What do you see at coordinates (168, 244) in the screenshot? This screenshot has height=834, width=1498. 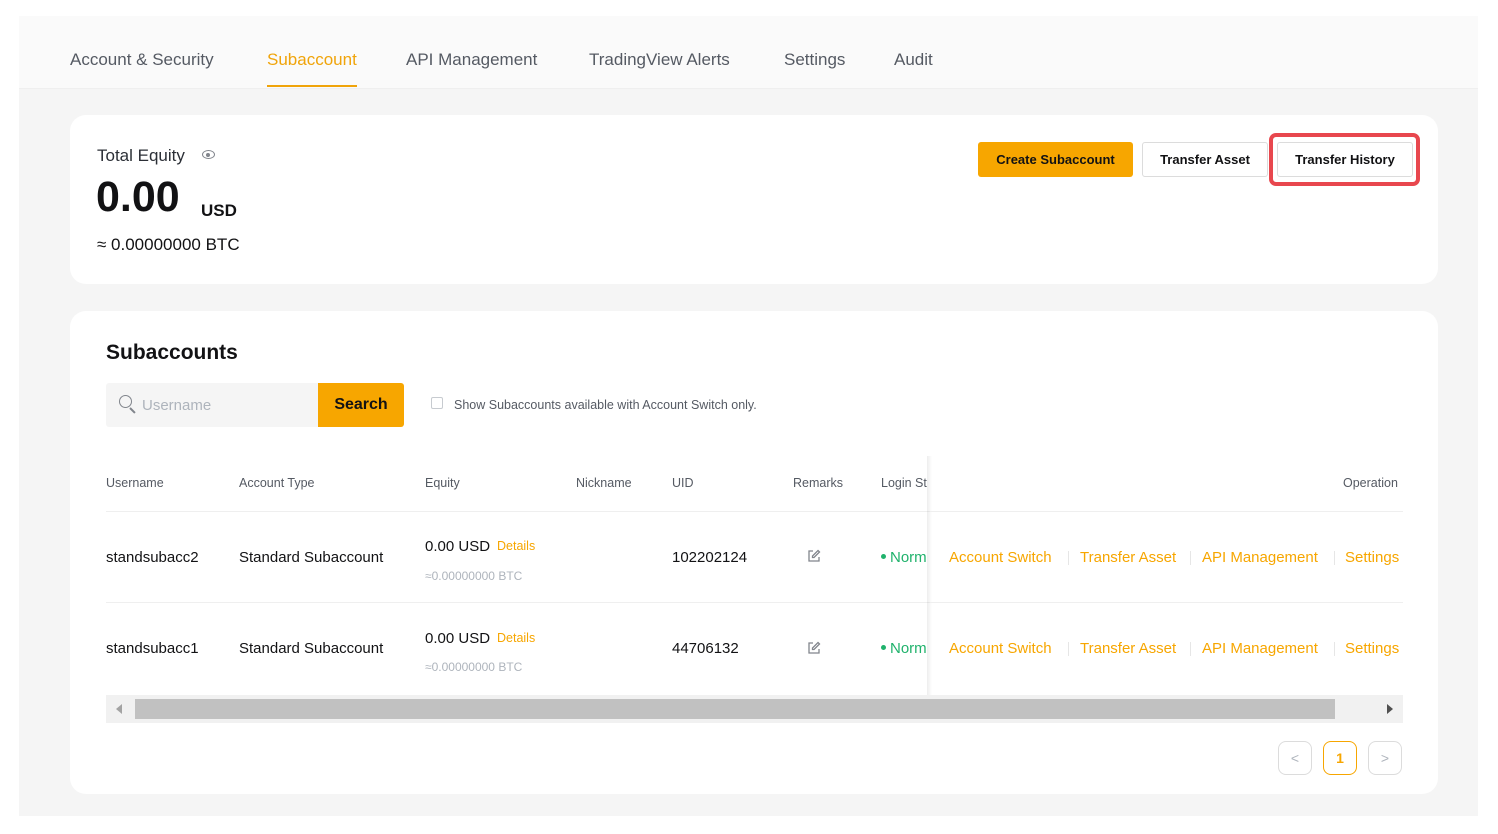 I see `total-equity-btc: ≈ 0.00000000 BTC` at bounding box center [168, 244].